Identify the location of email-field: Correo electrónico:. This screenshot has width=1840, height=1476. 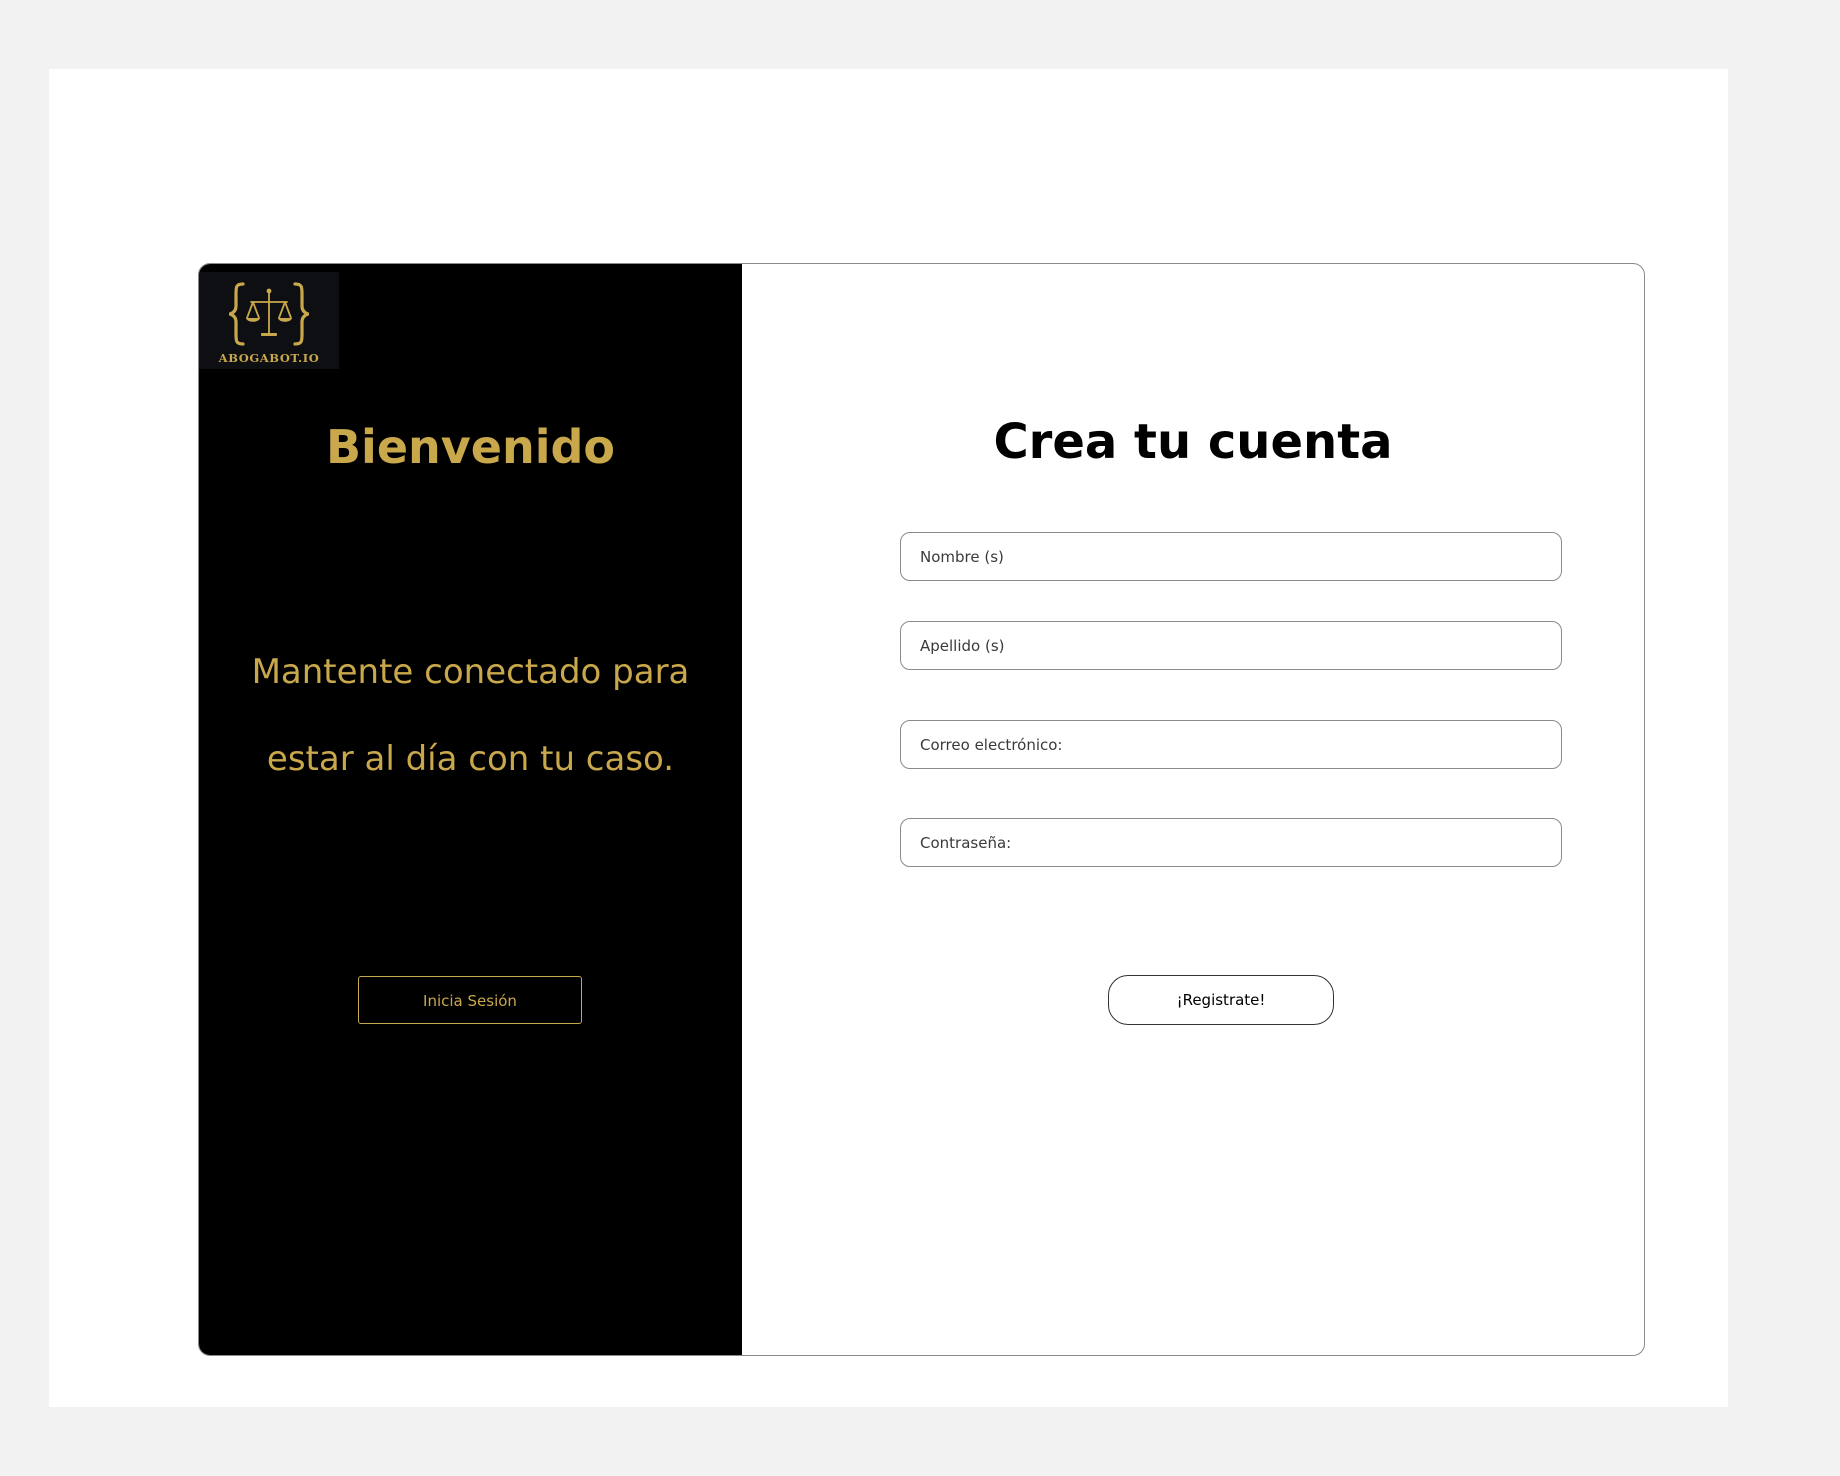
(1231, 744).